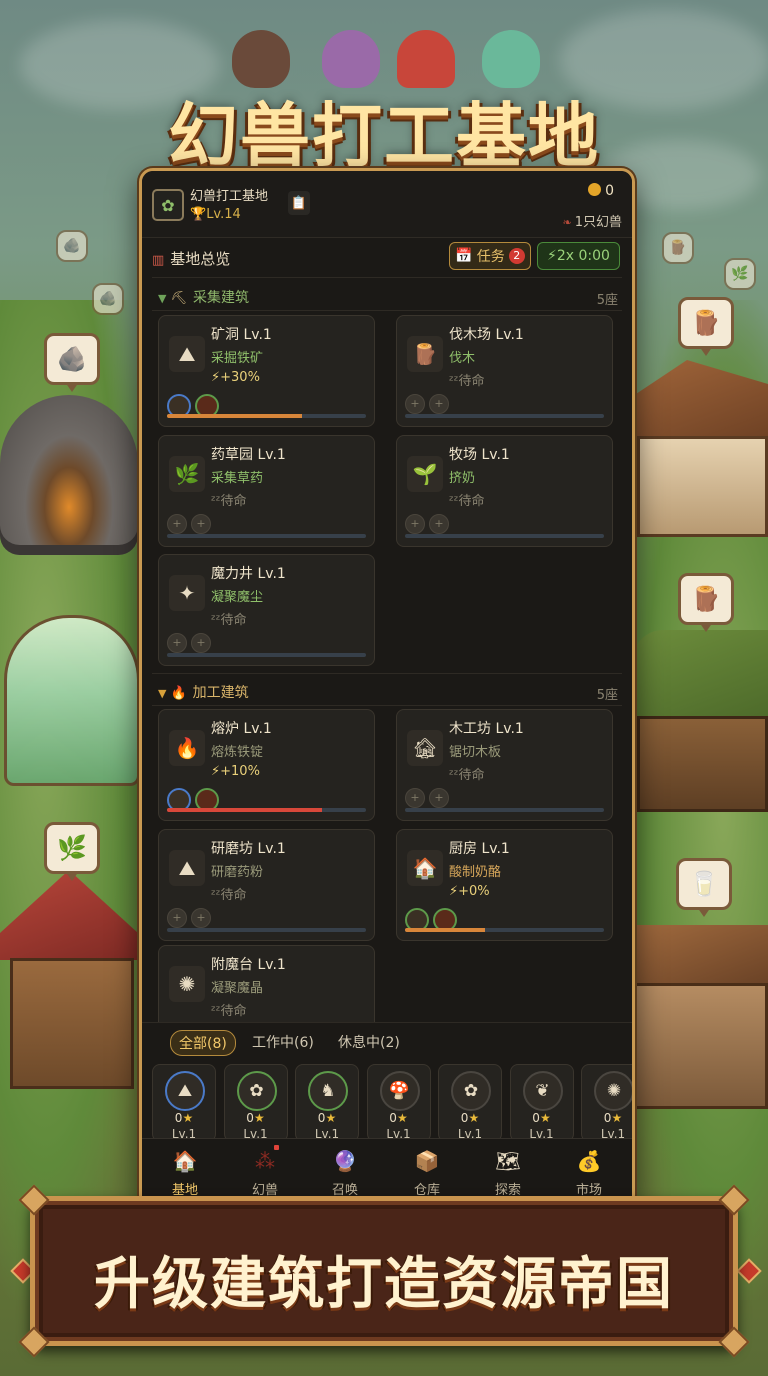 Image resolution: width=768 pixels, height=1376 pixels. Describe the element at coordinates (740, 274) in the screenshot. I see `leaf-bubble-icon: 🌿` at that location.